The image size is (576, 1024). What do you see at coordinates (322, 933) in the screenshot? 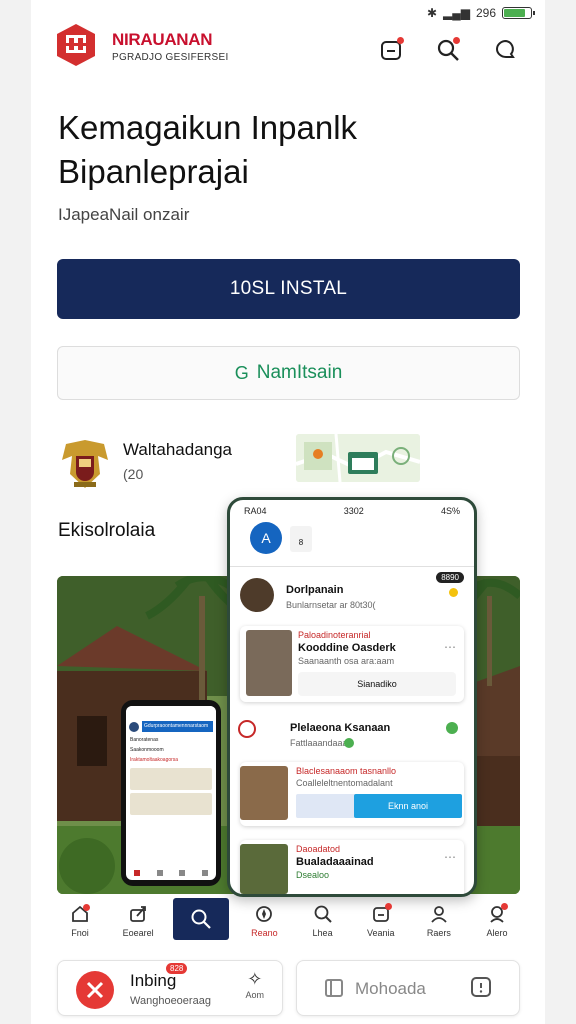
I see `nav-explore-label: Lhea` at bounding box center [322, 933].